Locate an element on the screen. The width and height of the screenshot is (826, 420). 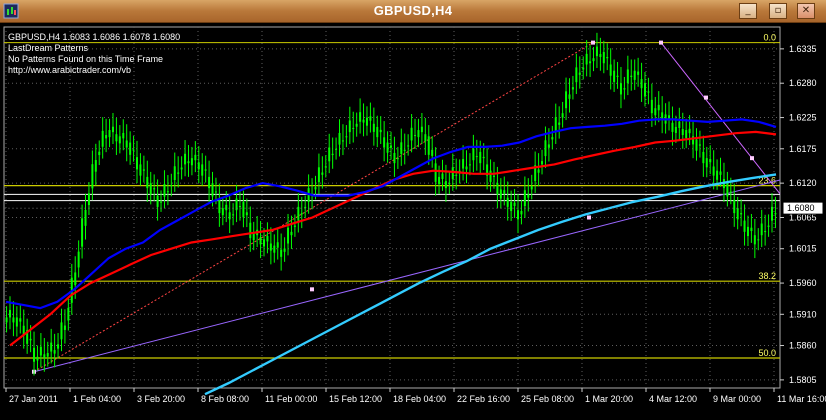
title-bar: GBPUSD,H4 _ ▫ ✕ is located at coordinates (413, 11).